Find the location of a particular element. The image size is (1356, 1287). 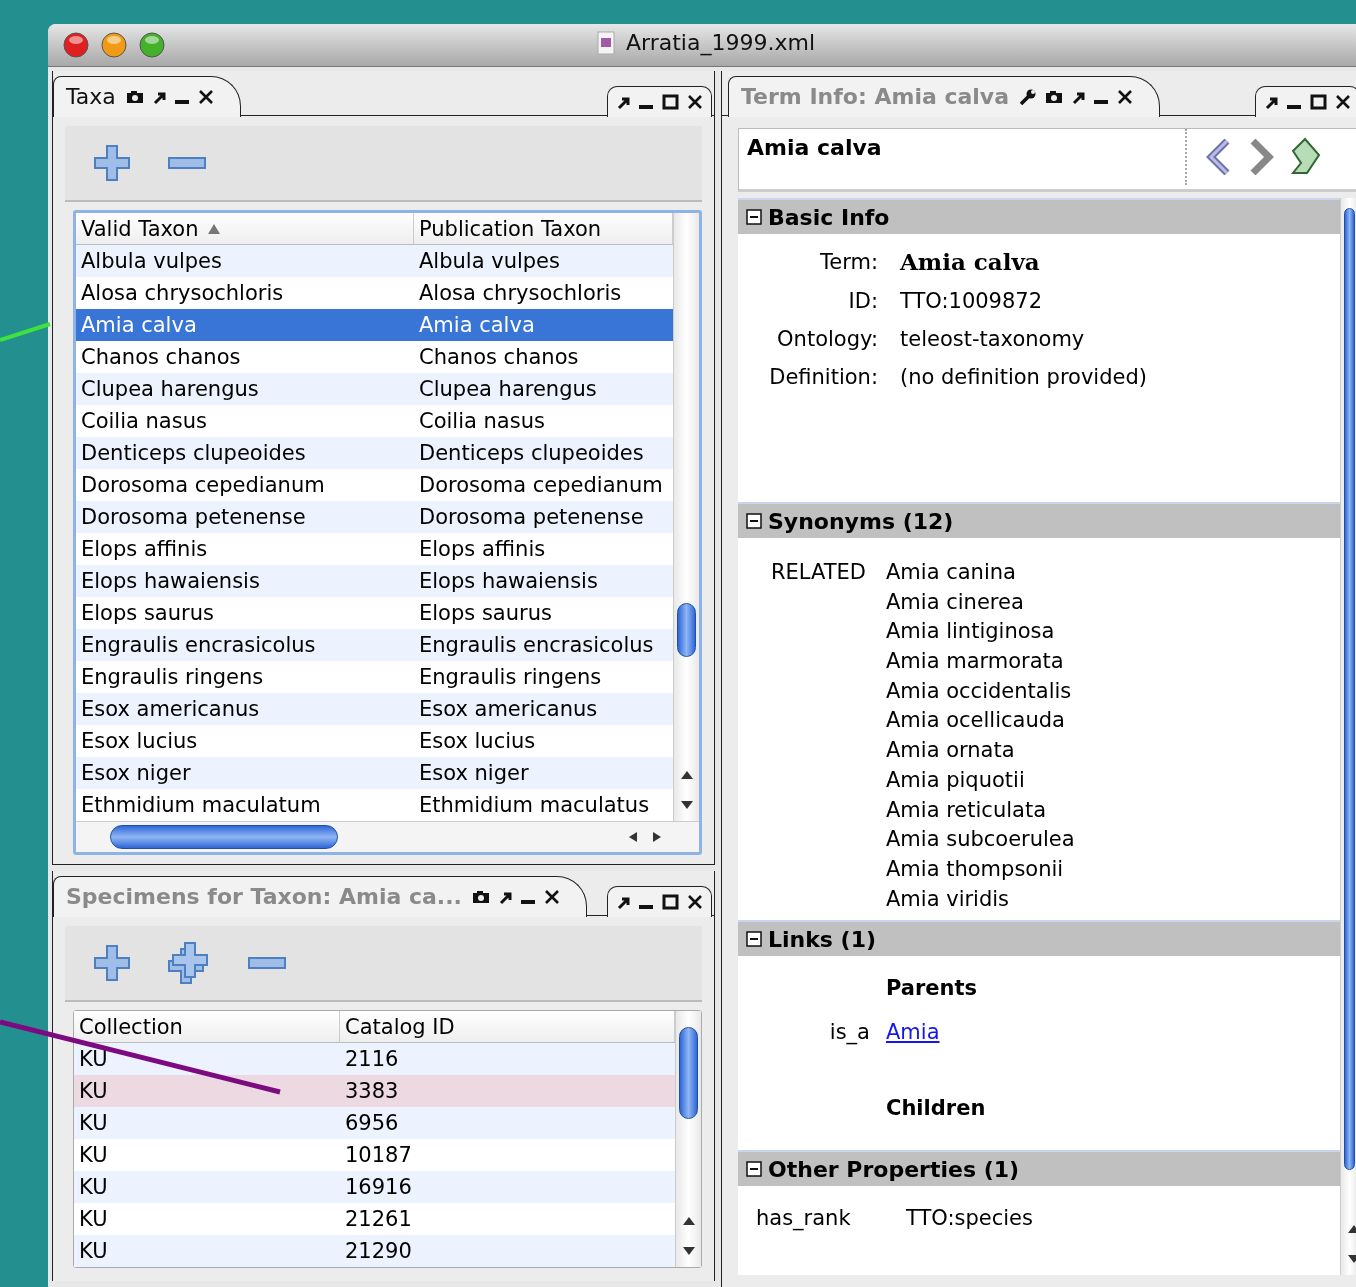

table-cell: 21290 is located at coordinates (507, 1251).